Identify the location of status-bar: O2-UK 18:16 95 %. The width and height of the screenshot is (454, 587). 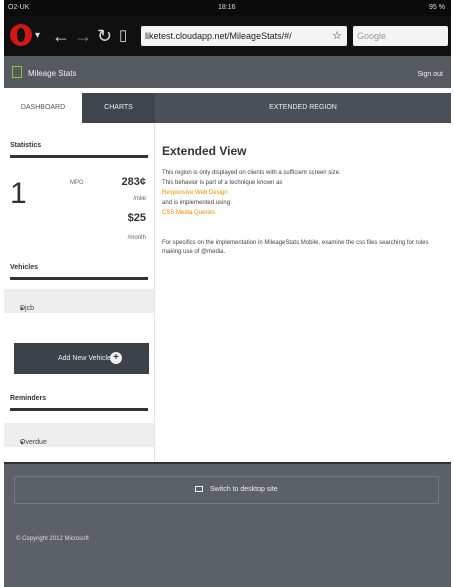
(227, 8).